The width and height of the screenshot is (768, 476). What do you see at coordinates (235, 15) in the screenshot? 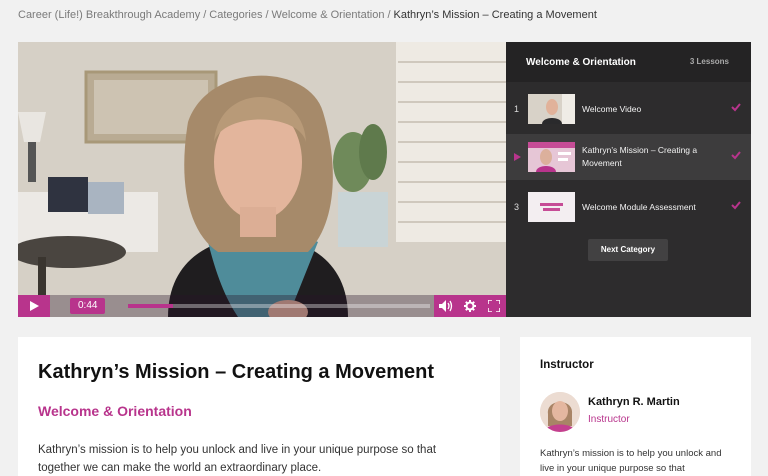
I see `breadcrumb-link-categories: Categories` at bounding box center [235, 15].